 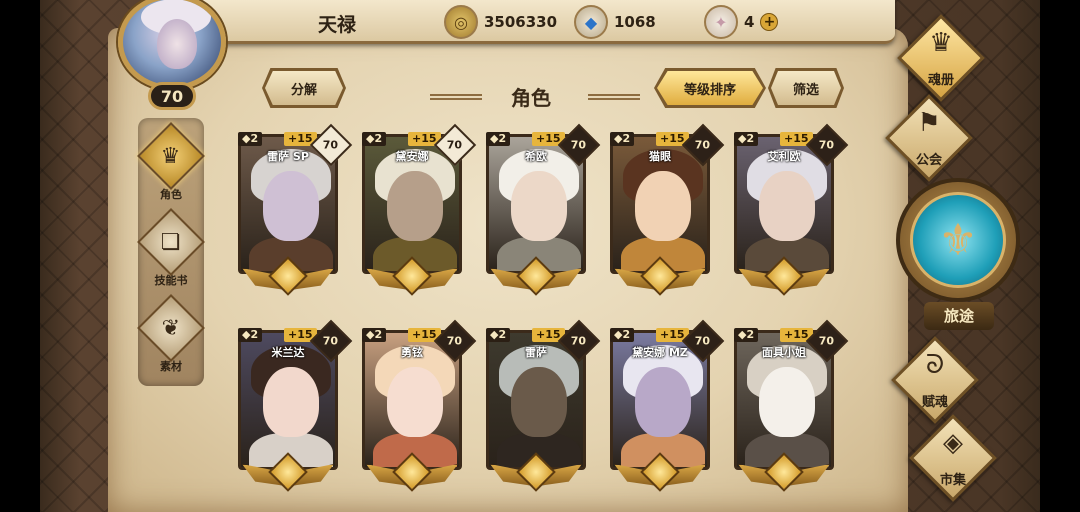 I want to click on character-name: 黛安娜, so click(x=412, y=156).